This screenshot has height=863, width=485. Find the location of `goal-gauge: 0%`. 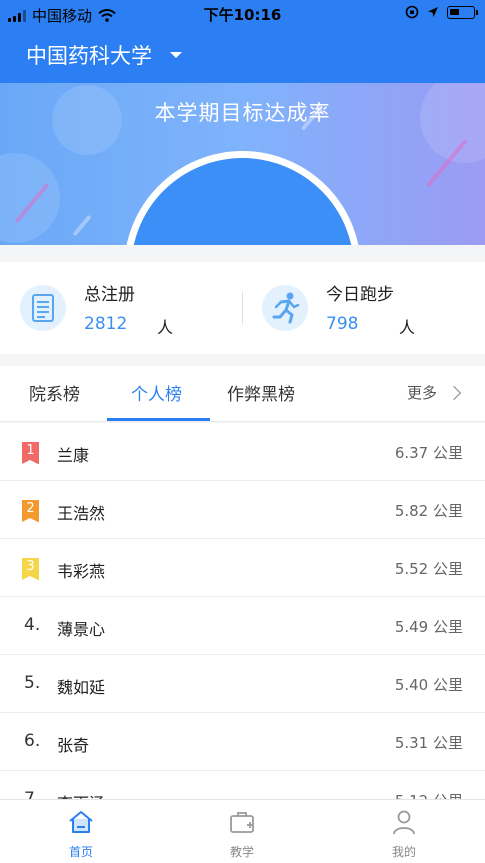

goal-gauge: 0% is located at coordinates (242, 198).